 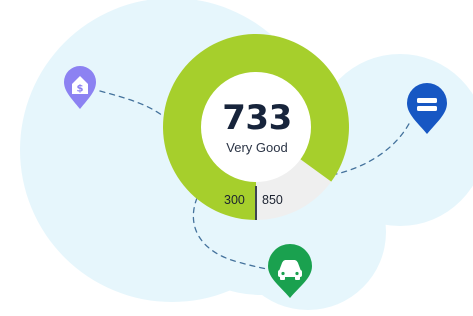 What do you see at coordinates (272, 200) in the screenshot?
I see `score-range-max: 850` at bounding box center [272, 200].